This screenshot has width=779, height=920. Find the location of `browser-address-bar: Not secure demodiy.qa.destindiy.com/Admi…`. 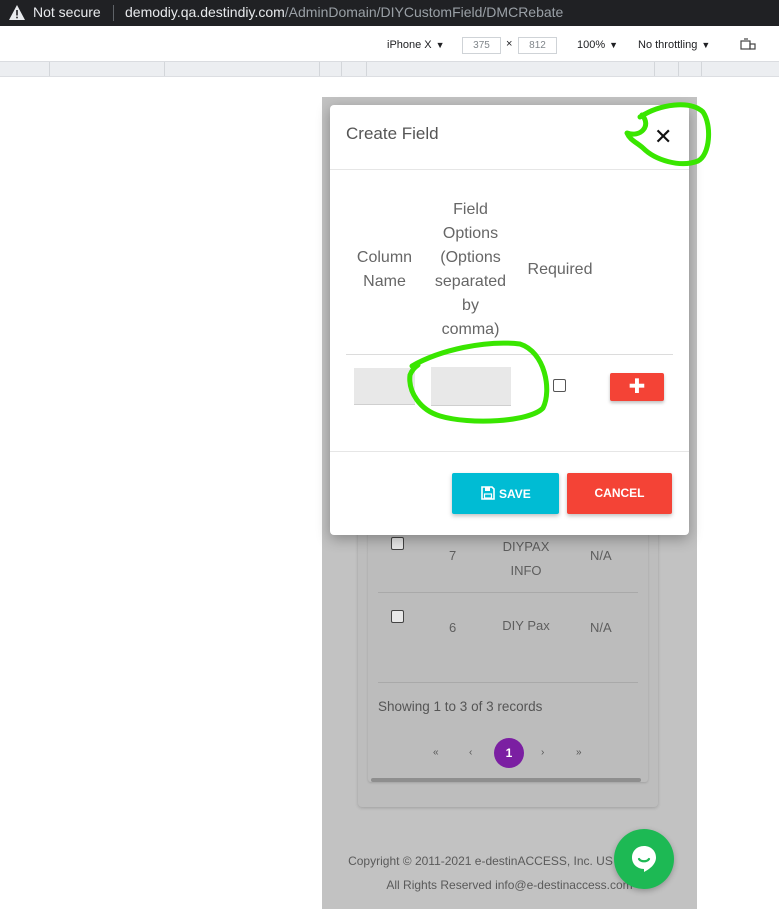

browser-address-bar: Not secure demodiy.qa.destindiy.com/Admi… is located at coordinates (389, 13).